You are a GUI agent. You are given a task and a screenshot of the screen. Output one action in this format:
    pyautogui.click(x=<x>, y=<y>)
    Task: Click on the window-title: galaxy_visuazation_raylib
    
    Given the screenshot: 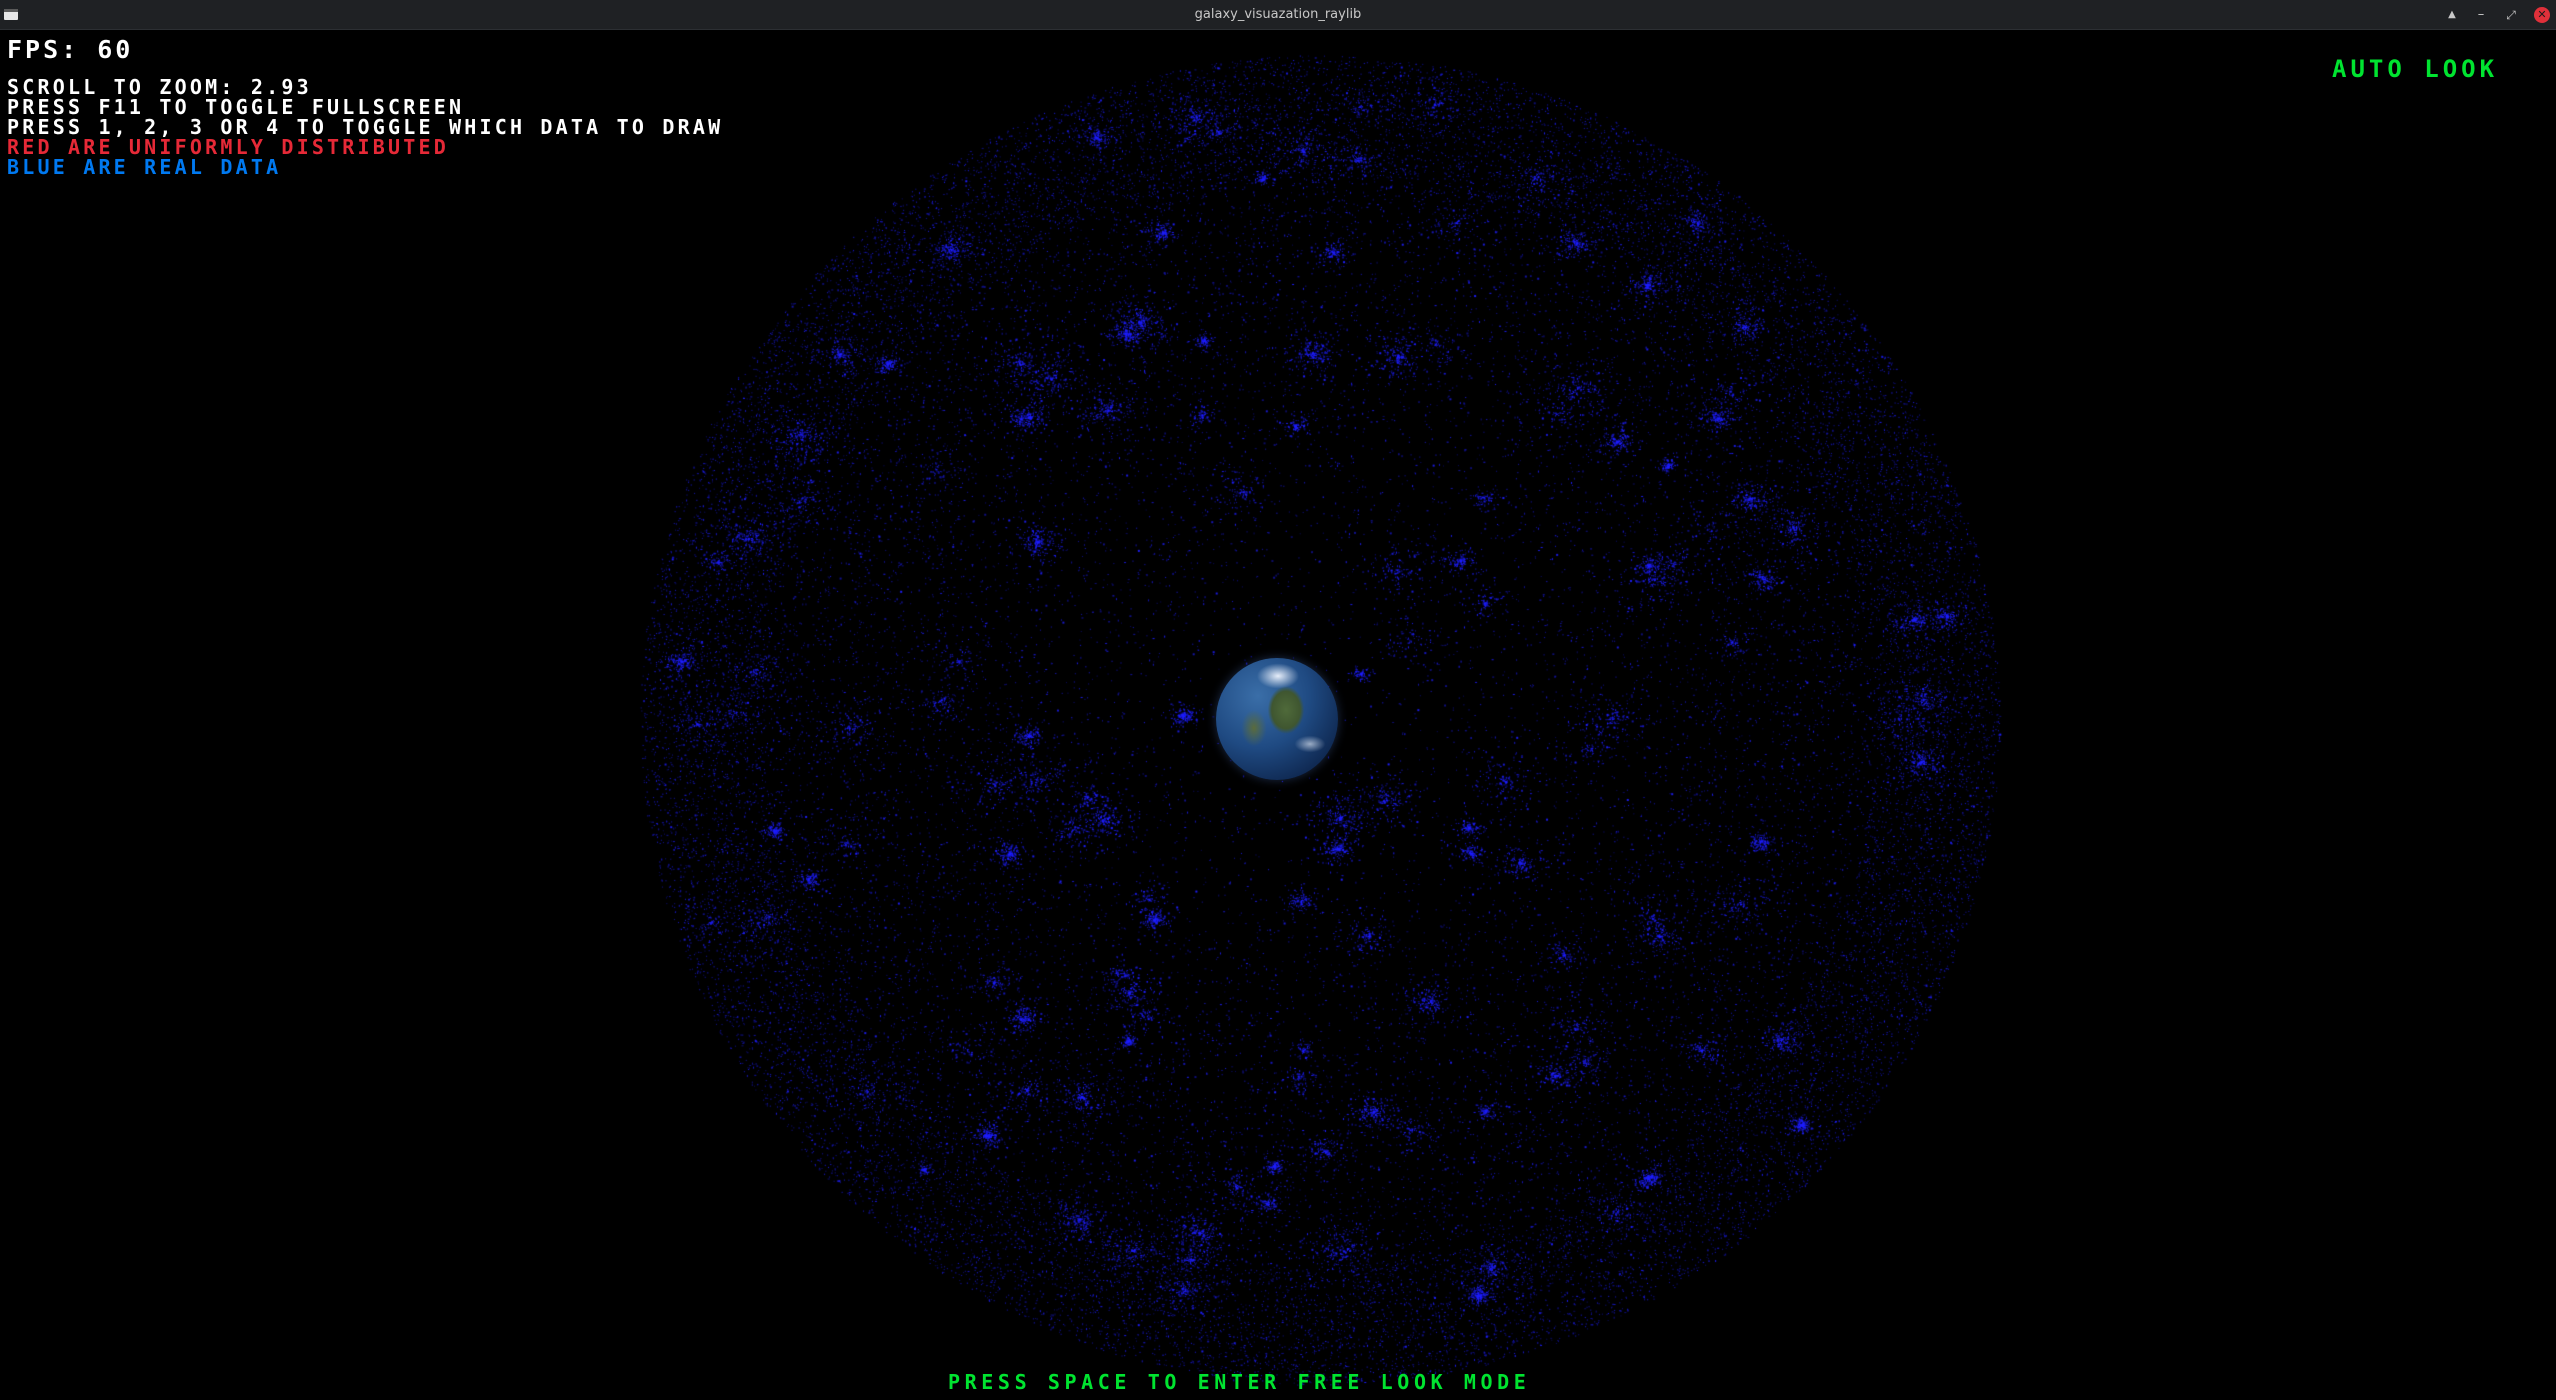 What is the action you would take?
    pyautogui.click(x=1278, y=14)
    